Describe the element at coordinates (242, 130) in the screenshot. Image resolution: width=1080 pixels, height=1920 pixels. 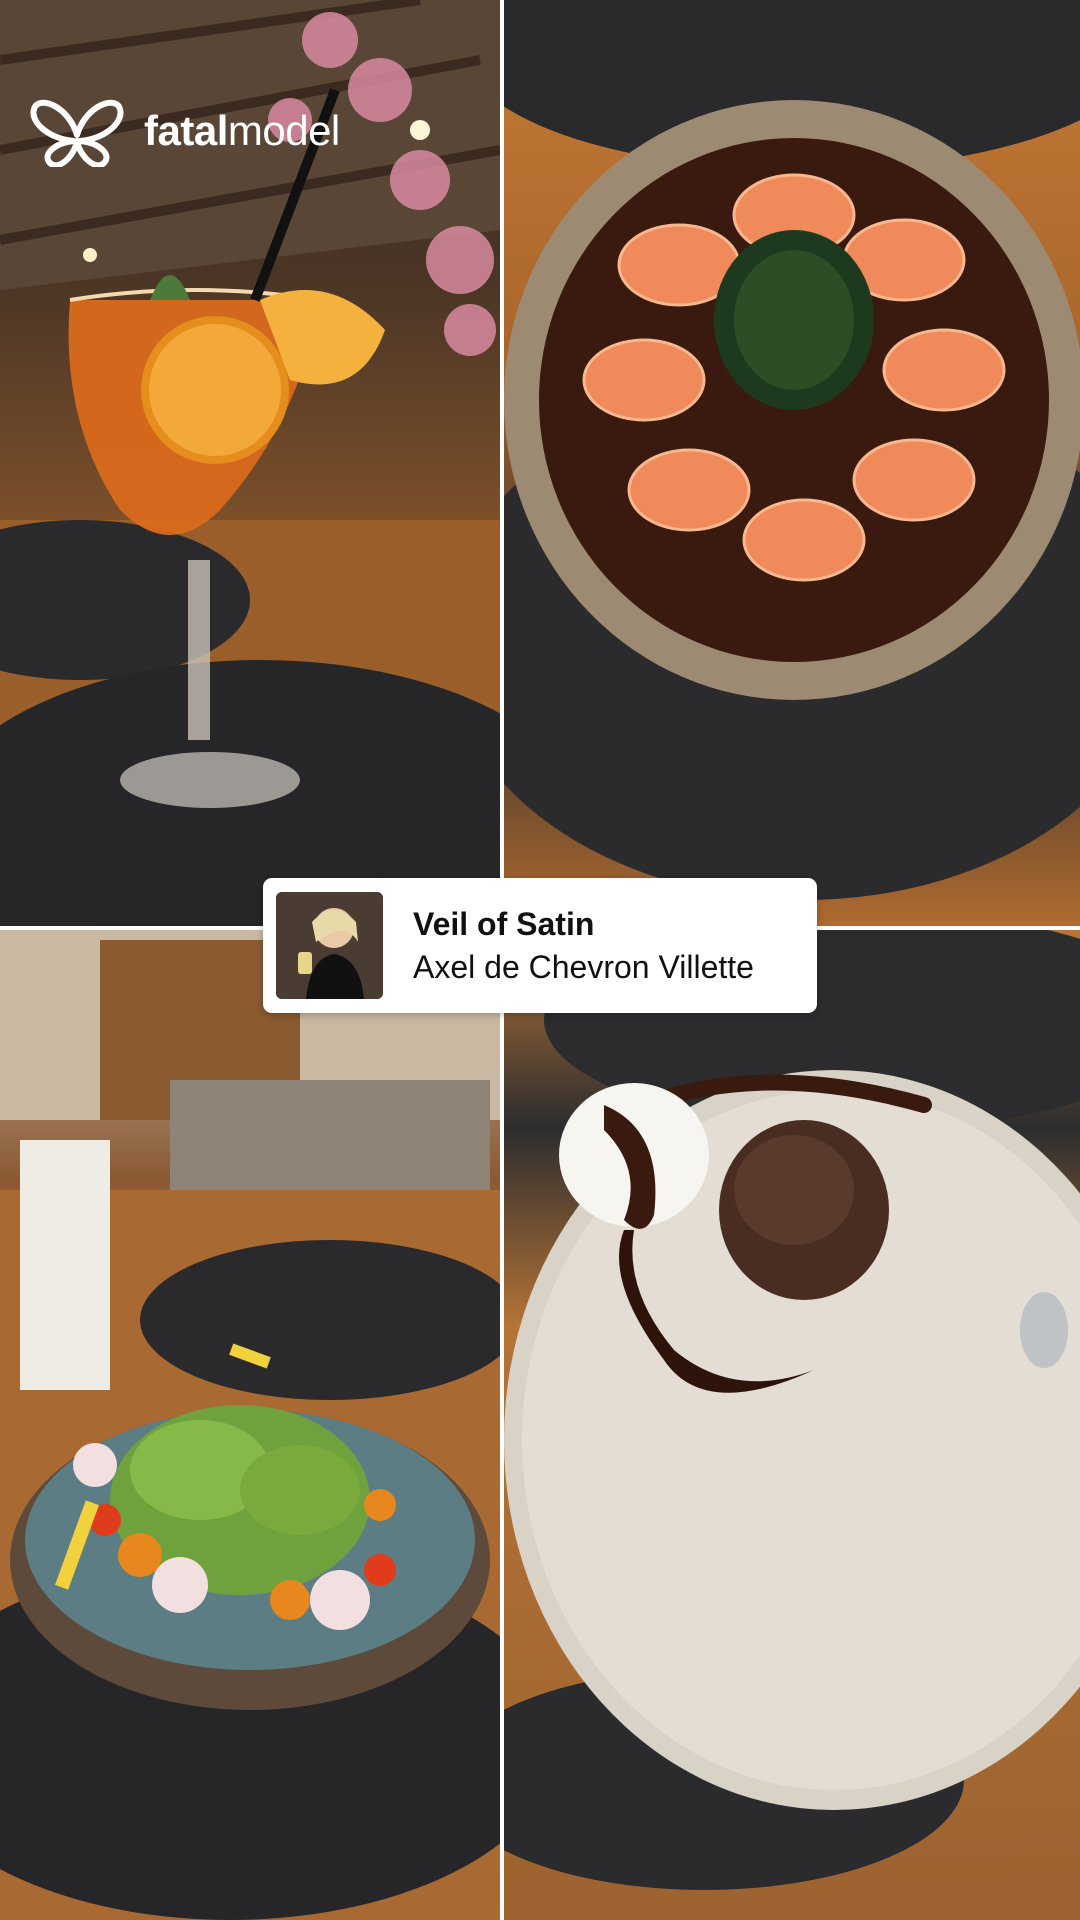
I see `logo-wordmark: fatalmodel` at that location.